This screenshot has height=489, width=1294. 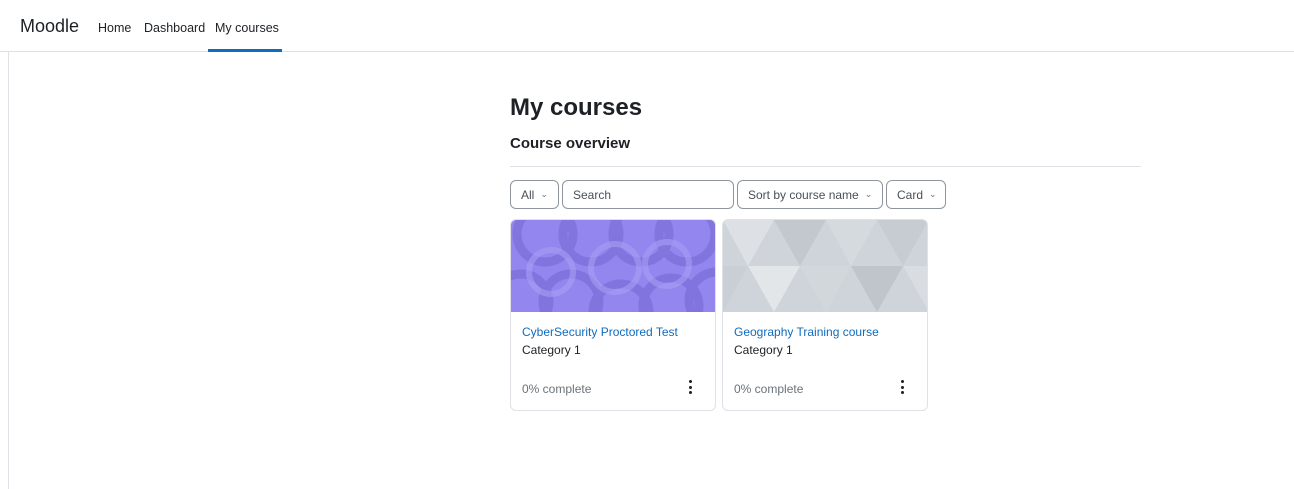 I want to click on search-input, so click(x=648, y=194).